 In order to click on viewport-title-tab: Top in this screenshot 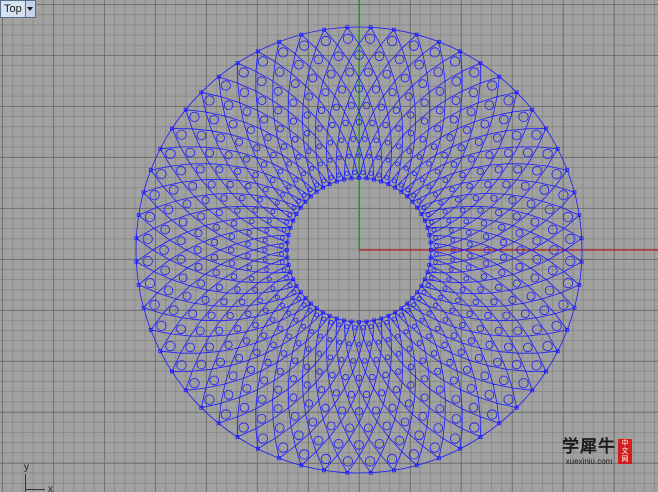, I will do `click(18, 9)`.